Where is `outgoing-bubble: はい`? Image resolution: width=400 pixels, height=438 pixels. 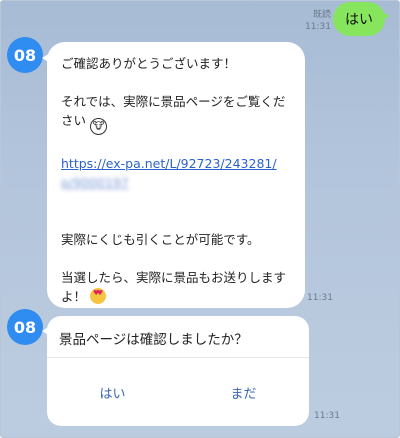
outgoing-bubble: はい is located at coordinates (359, 19).